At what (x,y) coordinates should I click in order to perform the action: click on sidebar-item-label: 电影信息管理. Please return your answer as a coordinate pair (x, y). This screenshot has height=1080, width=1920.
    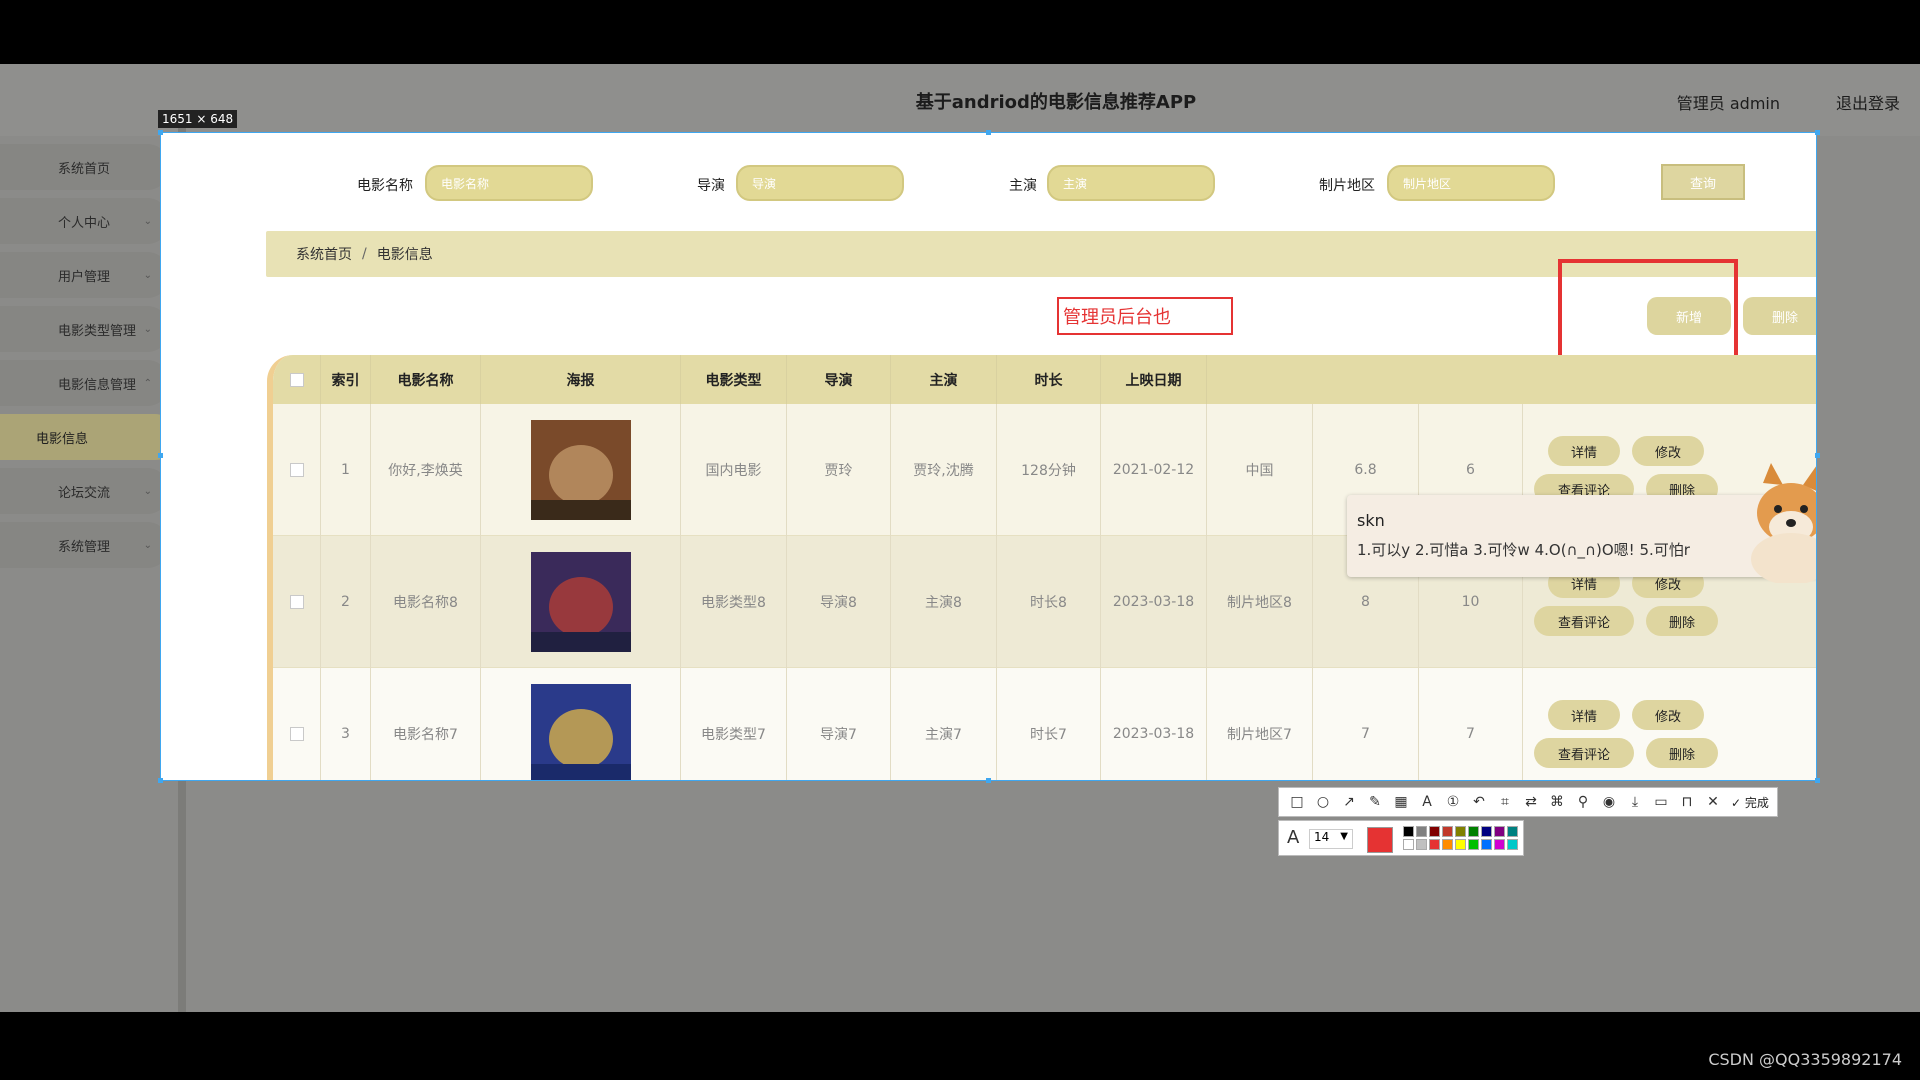
    Looking at the image, I should click on (97, 385).